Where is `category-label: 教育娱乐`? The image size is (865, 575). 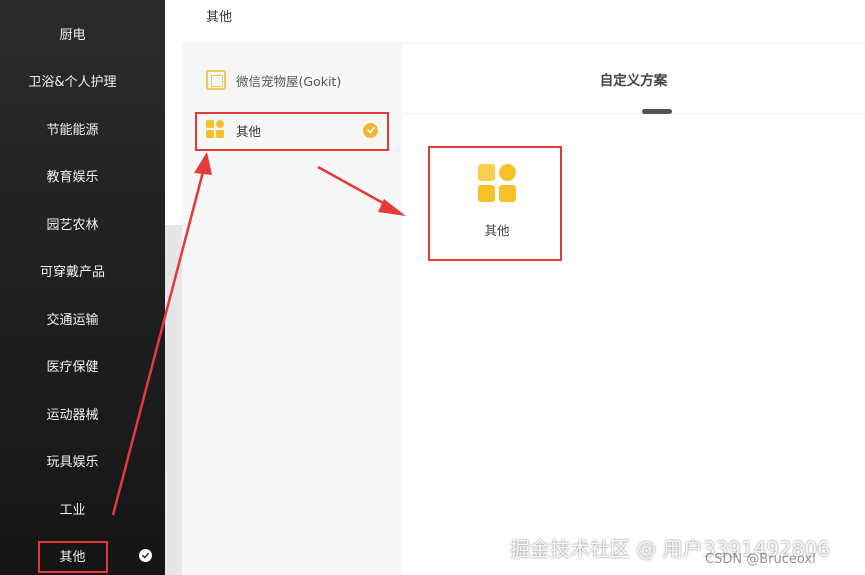
category-label: 教育娱乐 is located at coordinates (72, 177).